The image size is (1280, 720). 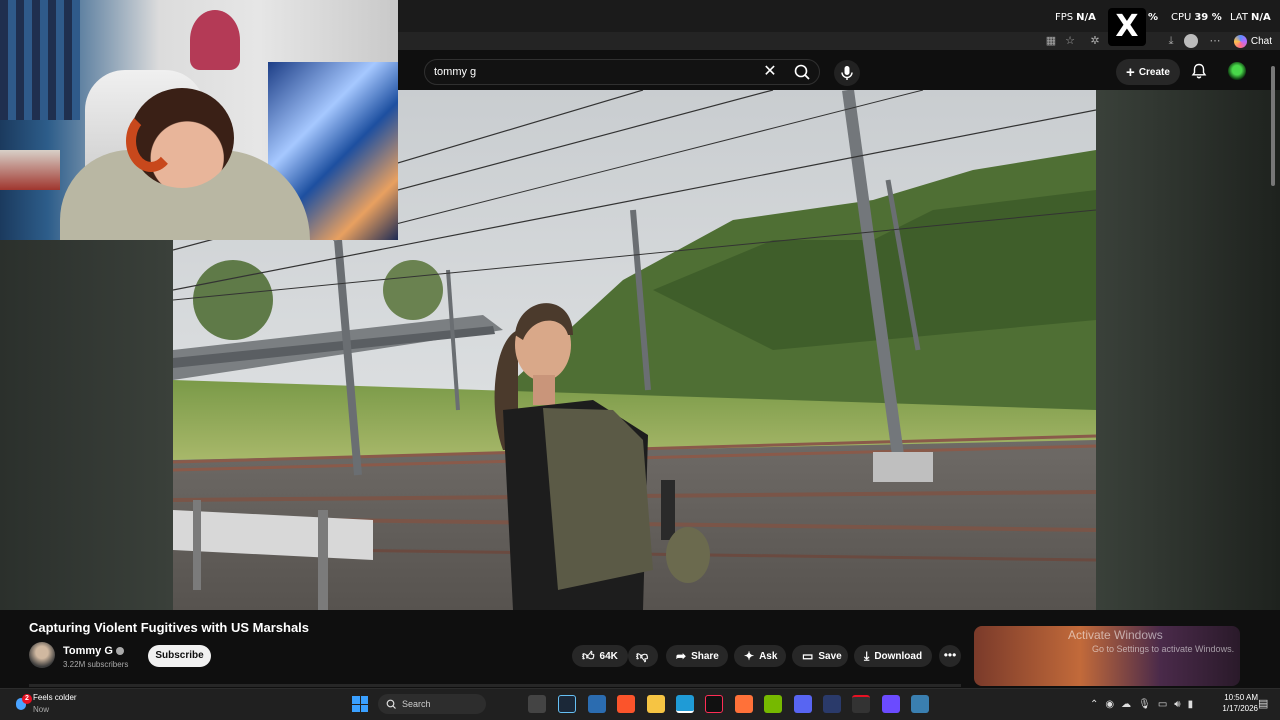 I want to click on voice-search-button, so click(x=847, y=73).